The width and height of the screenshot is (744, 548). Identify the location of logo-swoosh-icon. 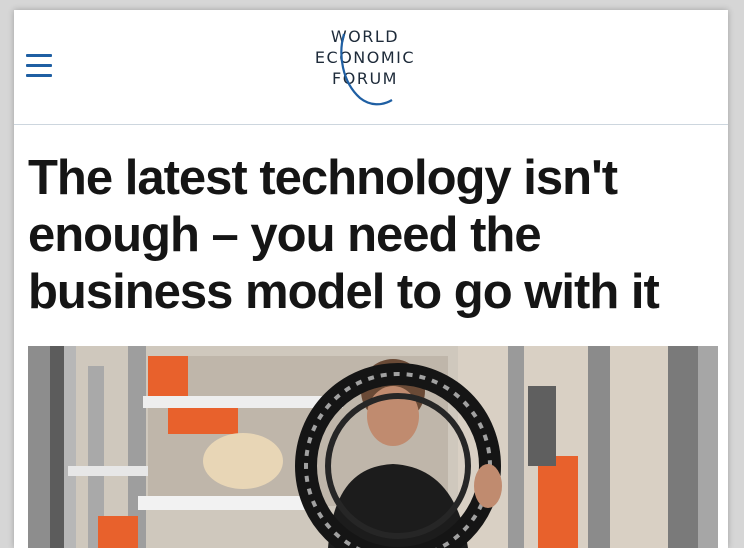
(366, 69).